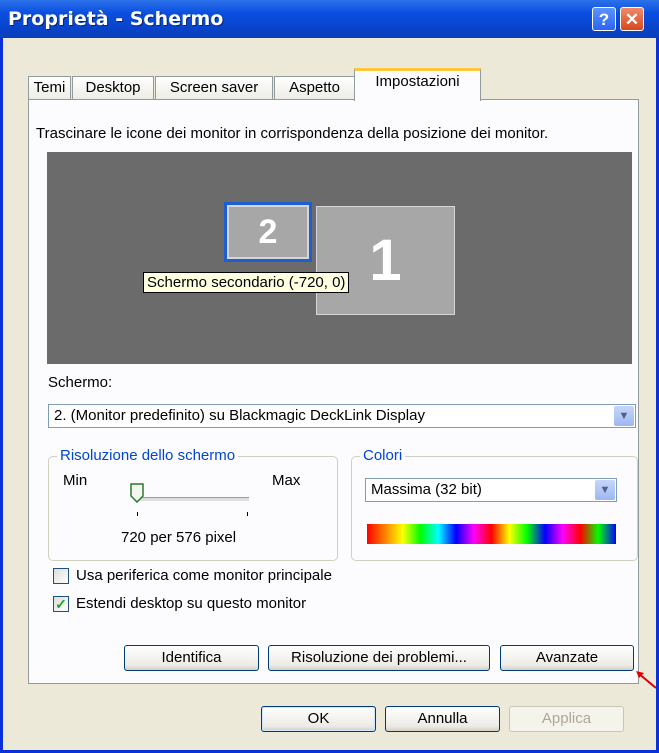 The image size is (659, 753). Describe the element at coordinates (75, 480) in the screenshot. I see `resolution-min-label: Min` at that location.